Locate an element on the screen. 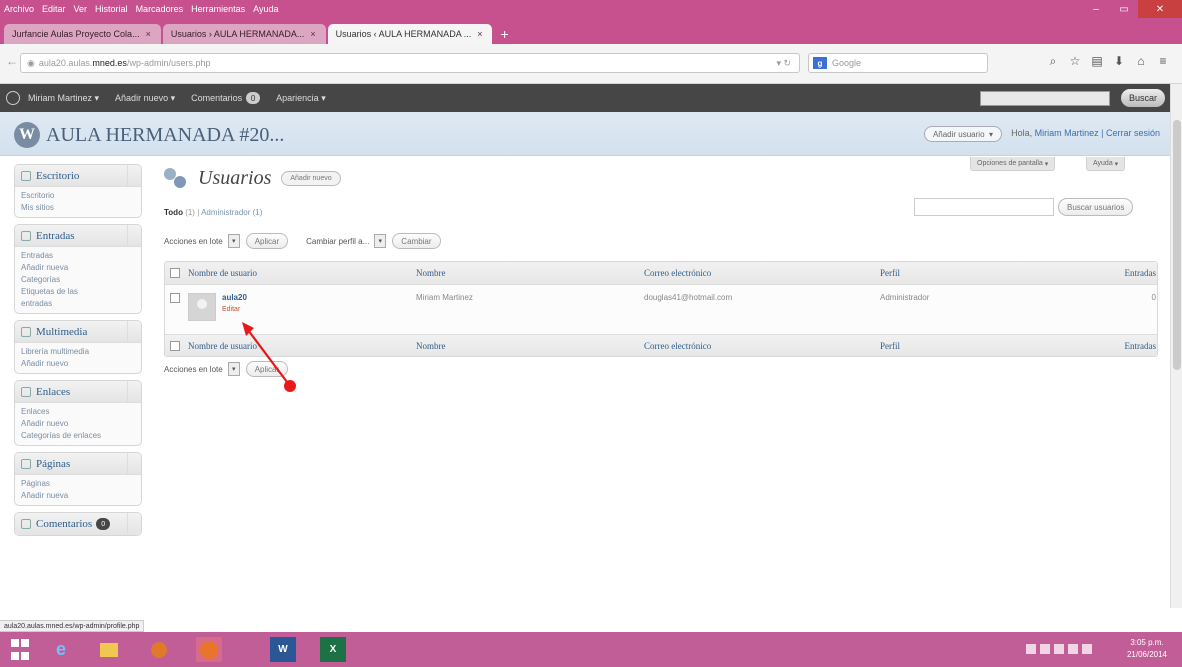  adminbar-user: Miriam Martinez ▾ is located at coordinates (63, 98).